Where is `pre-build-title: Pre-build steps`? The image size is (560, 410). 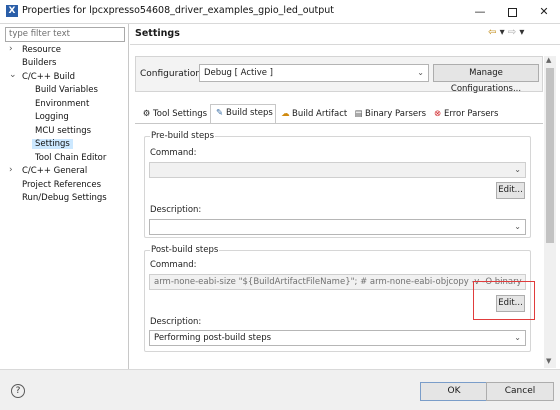
pre-build-title: Pre-build steps is located at coordinates (182, 136).